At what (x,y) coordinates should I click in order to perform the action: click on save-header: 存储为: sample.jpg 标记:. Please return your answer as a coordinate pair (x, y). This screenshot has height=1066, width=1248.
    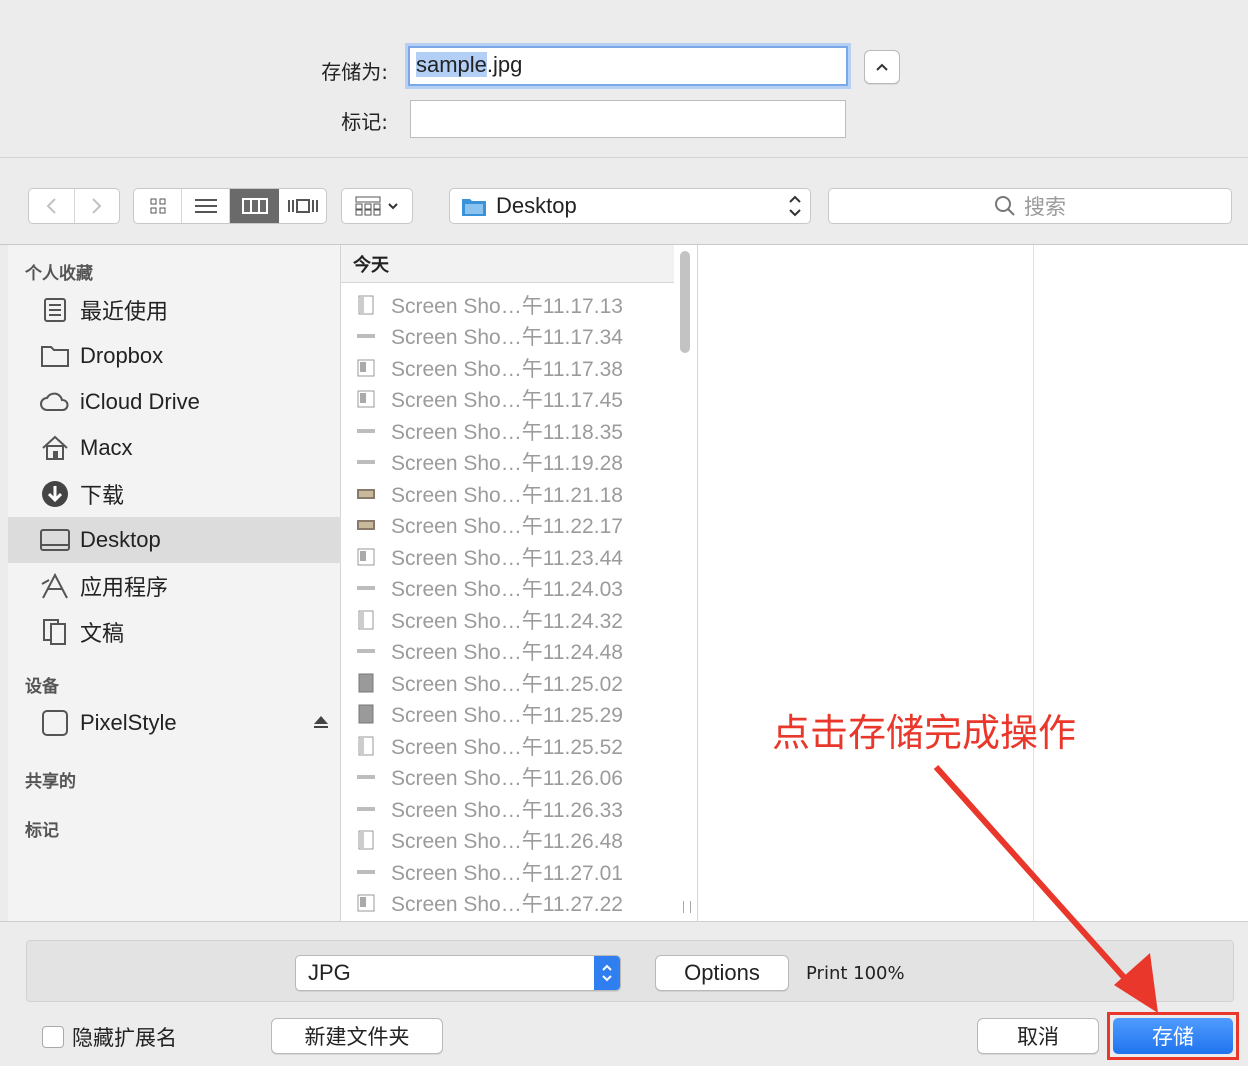
    Looking at the image, I should click on (624, 78).